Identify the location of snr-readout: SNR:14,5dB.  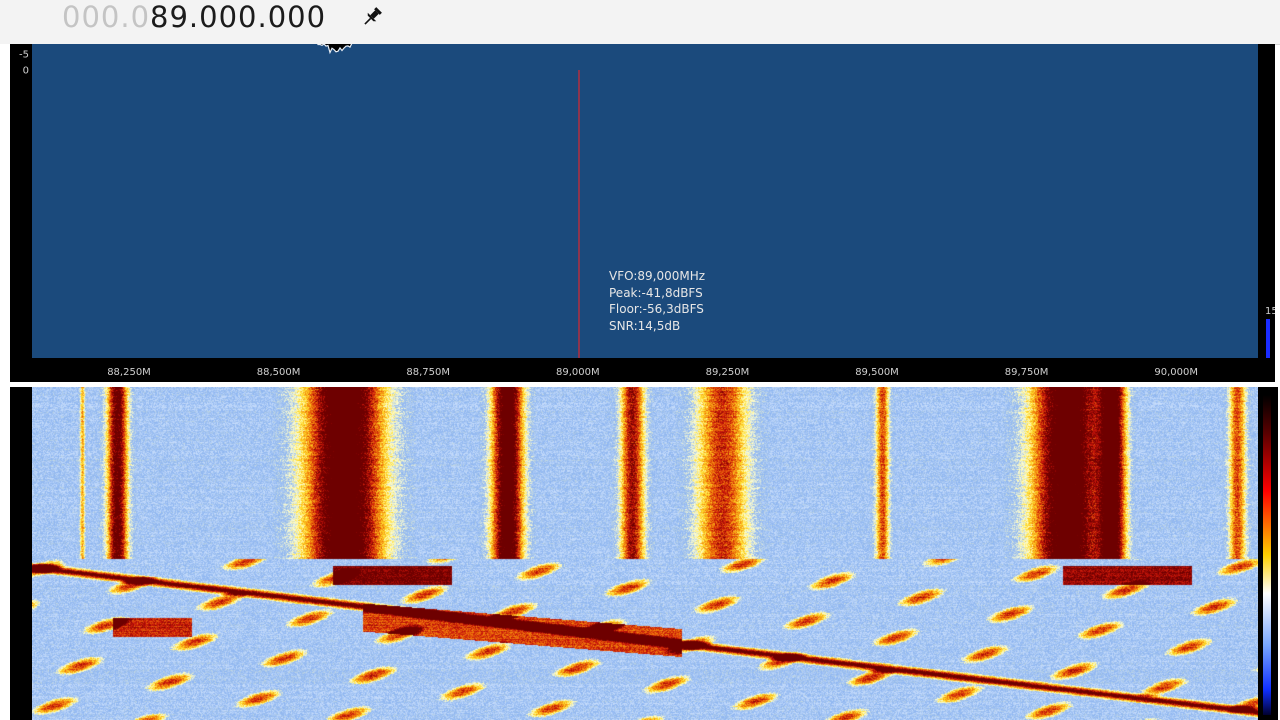
(645, 325).